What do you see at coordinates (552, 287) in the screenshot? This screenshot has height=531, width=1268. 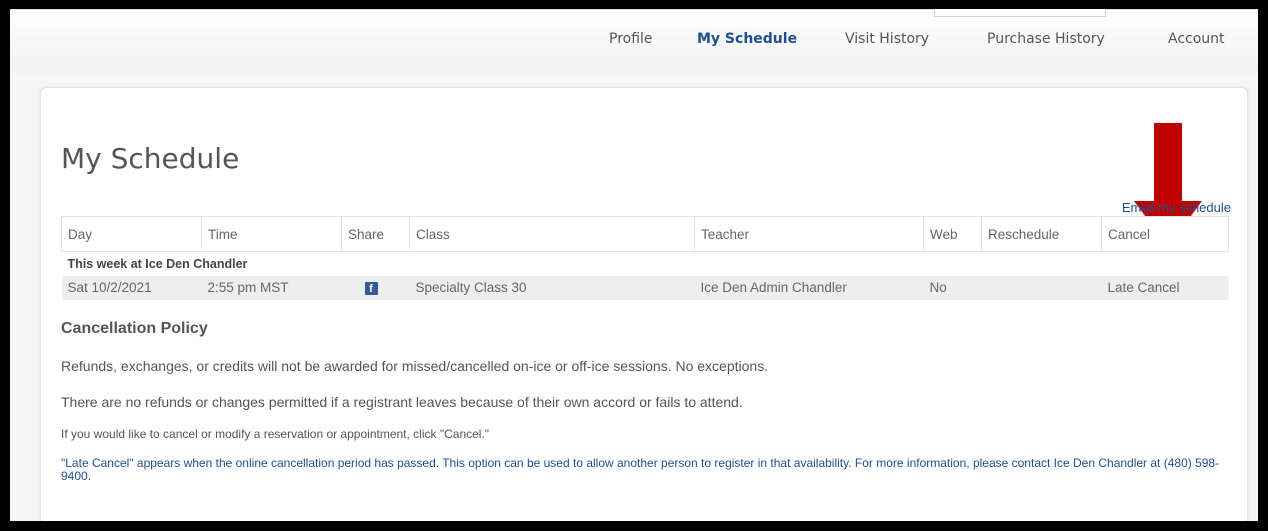 I see `cell-class: Specialty Class 30` at bounding box center [552, 287].